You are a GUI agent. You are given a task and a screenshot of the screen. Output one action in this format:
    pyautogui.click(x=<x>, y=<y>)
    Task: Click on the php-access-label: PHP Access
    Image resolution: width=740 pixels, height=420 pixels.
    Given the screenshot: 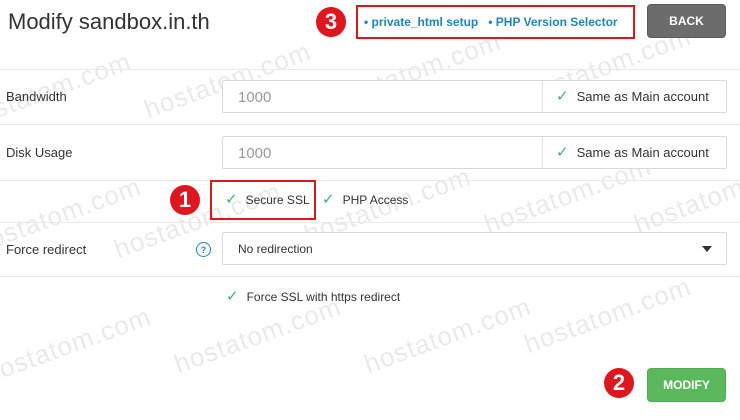 What is the action you would take?
    pyautogui.click(x=375, y=199)
    